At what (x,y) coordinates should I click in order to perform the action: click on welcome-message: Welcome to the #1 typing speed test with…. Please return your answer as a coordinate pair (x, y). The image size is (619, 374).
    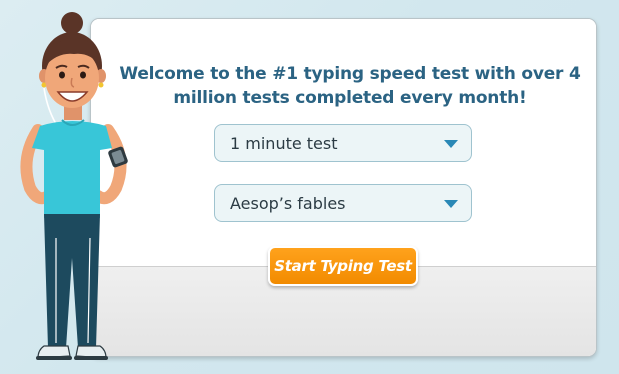
    Looking at the image, I should click on (350, 86).